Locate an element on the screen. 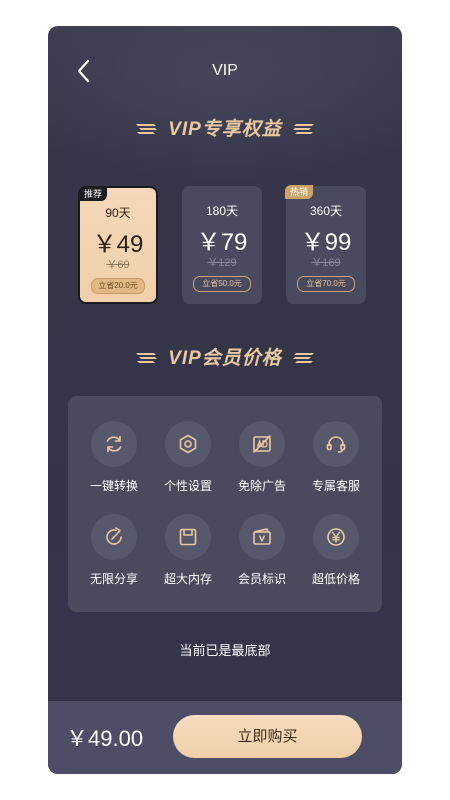 Image resolution: width=450 pixels, height=800 pixels. no-ads-icon is located at coordinates (262, 444).